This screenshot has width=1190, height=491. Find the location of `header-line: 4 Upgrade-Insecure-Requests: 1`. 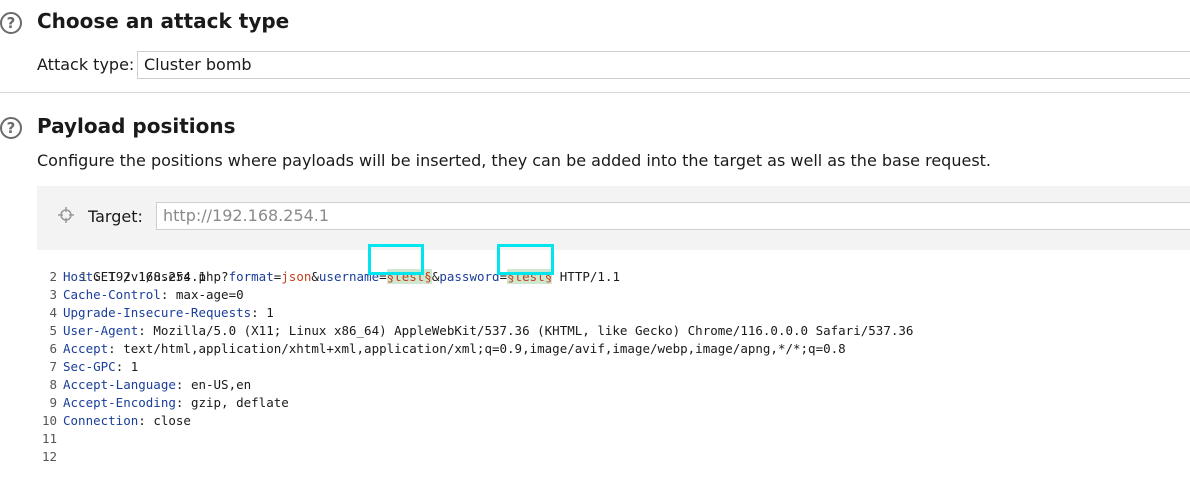

header-line: 4 Upgrade-Insecure-Requests: 1 is located at coordinates (613, 313).